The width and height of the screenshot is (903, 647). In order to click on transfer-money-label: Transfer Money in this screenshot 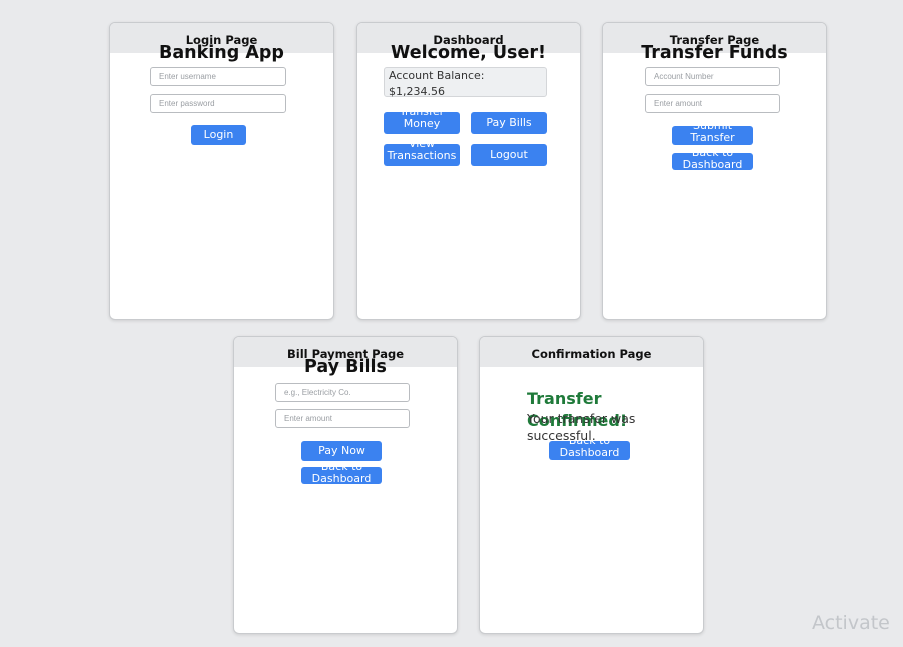, I will do `click(422, 121)`.